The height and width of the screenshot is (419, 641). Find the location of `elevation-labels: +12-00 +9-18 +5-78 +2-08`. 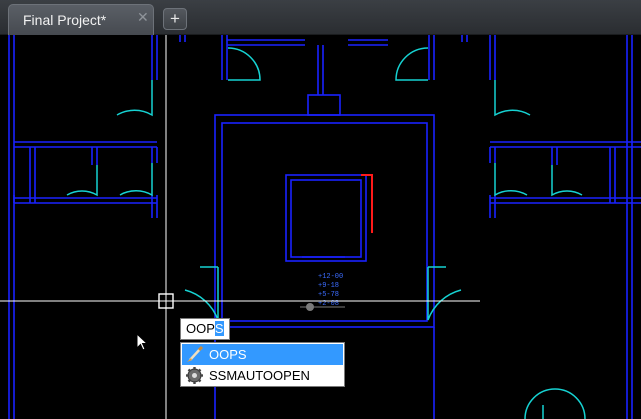

elevation-labels: +12-00 +9-18 +5-78 +2-08 is located at coordinates (330, 290).